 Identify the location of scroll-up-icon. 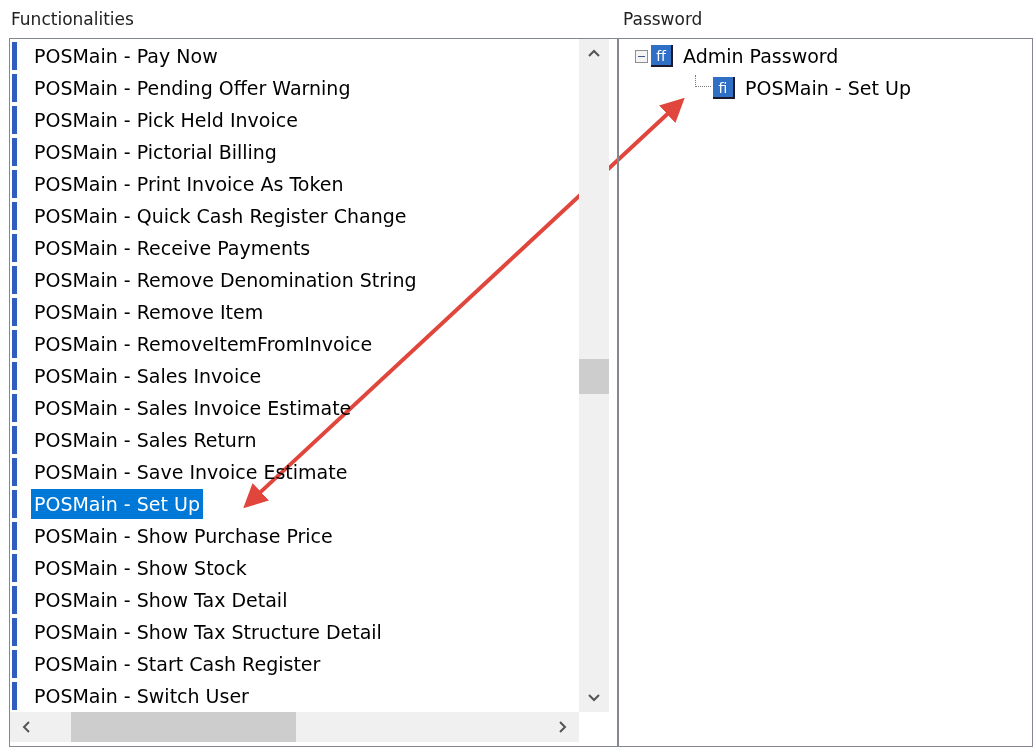
(594, 53).